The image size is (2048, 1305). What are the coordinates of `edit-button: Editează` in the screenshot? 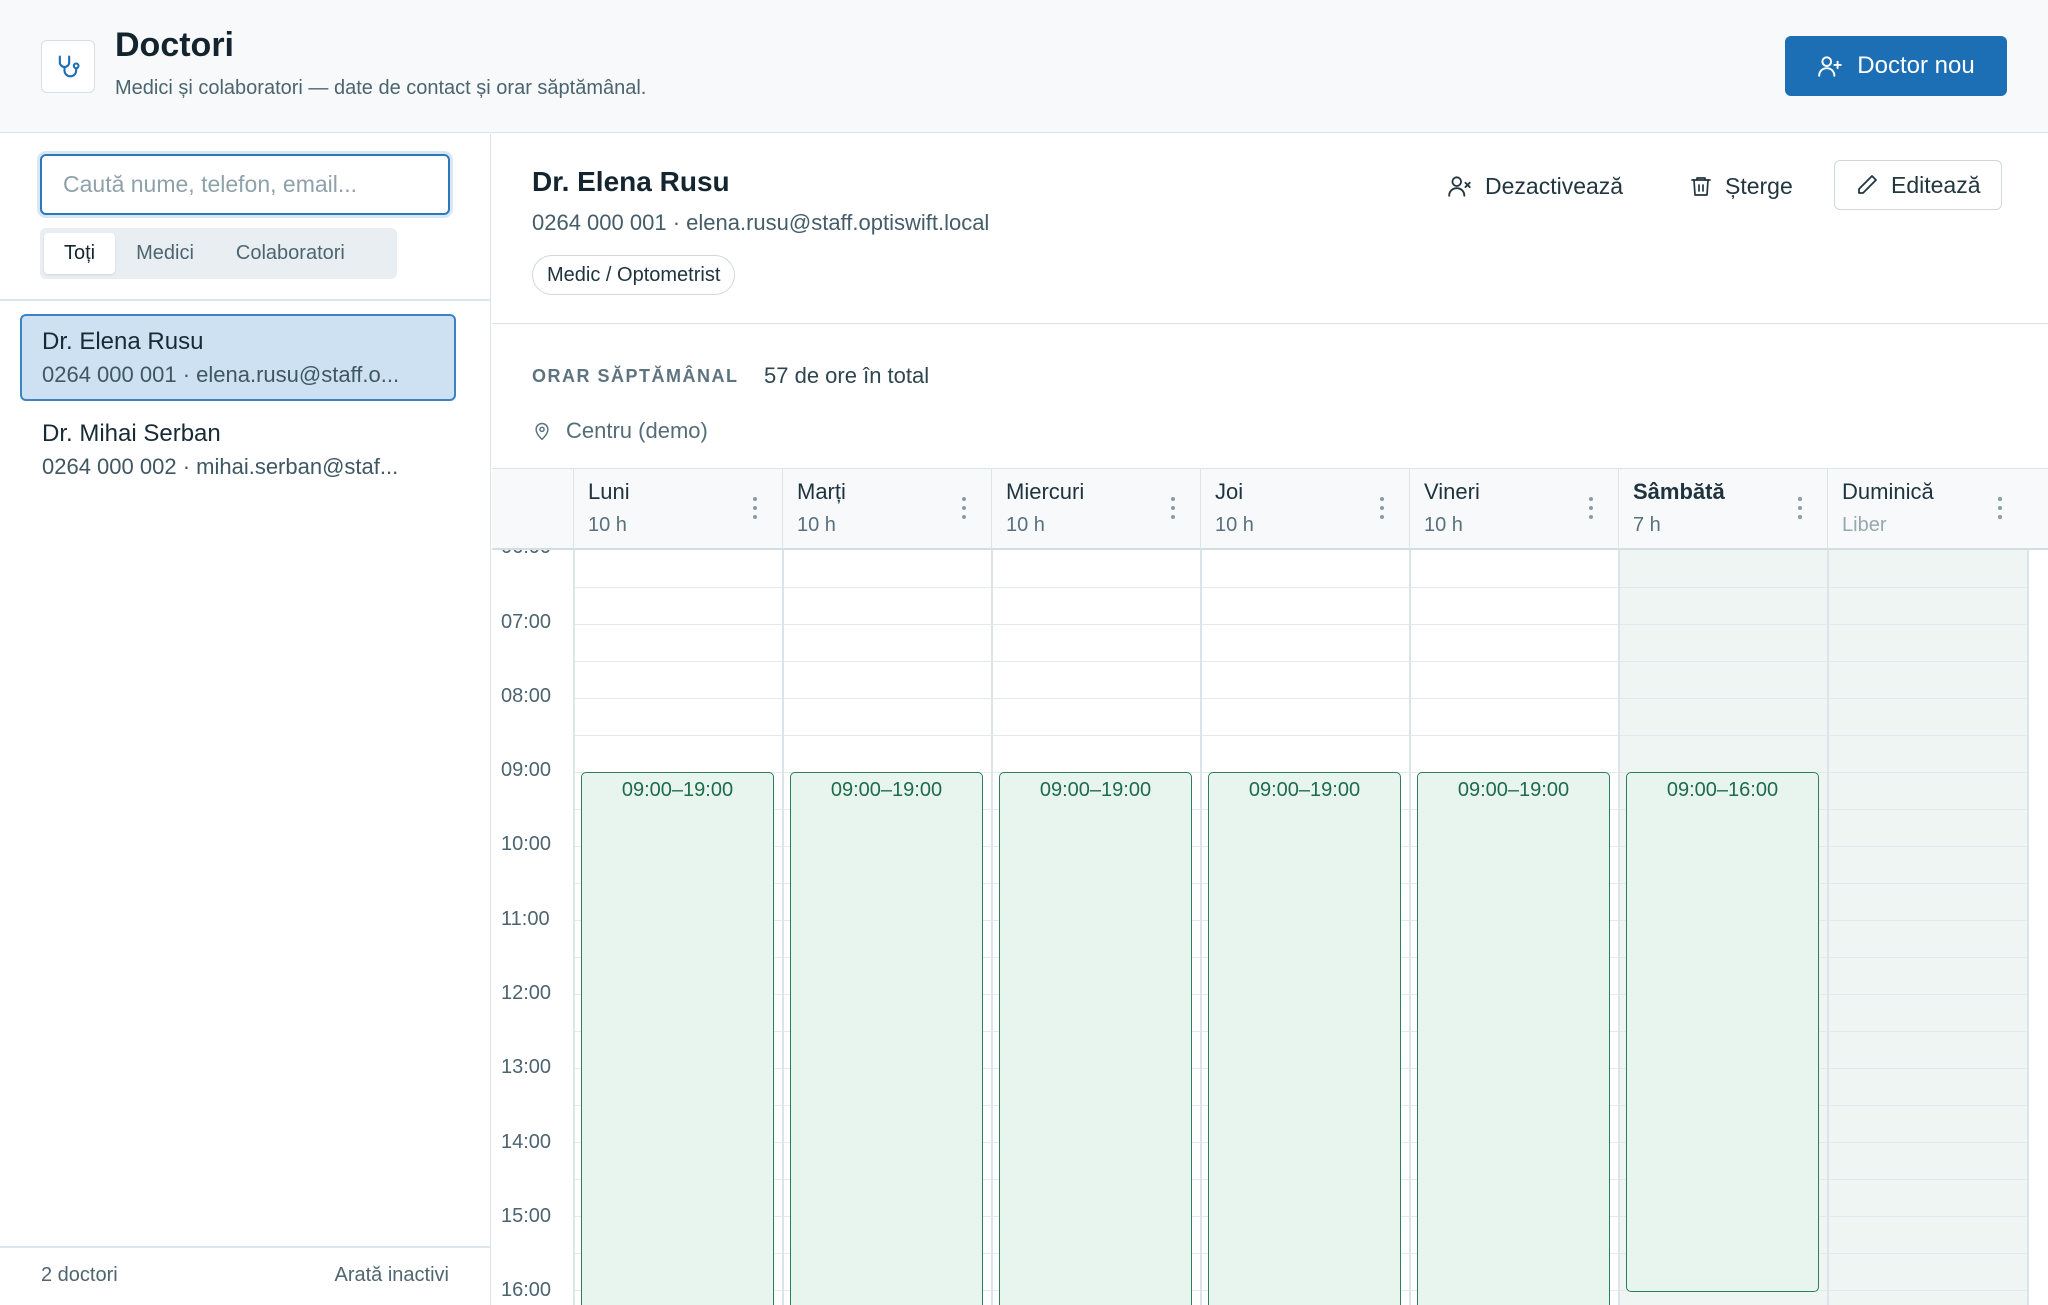 It's located at (1918, 185).